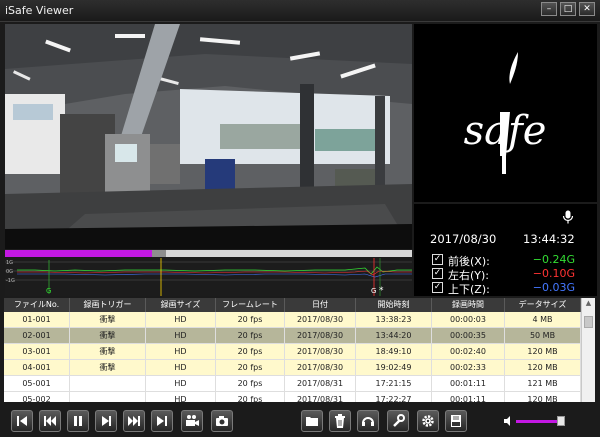  I want to click on table-cell: 05-001, so click(37, 383).